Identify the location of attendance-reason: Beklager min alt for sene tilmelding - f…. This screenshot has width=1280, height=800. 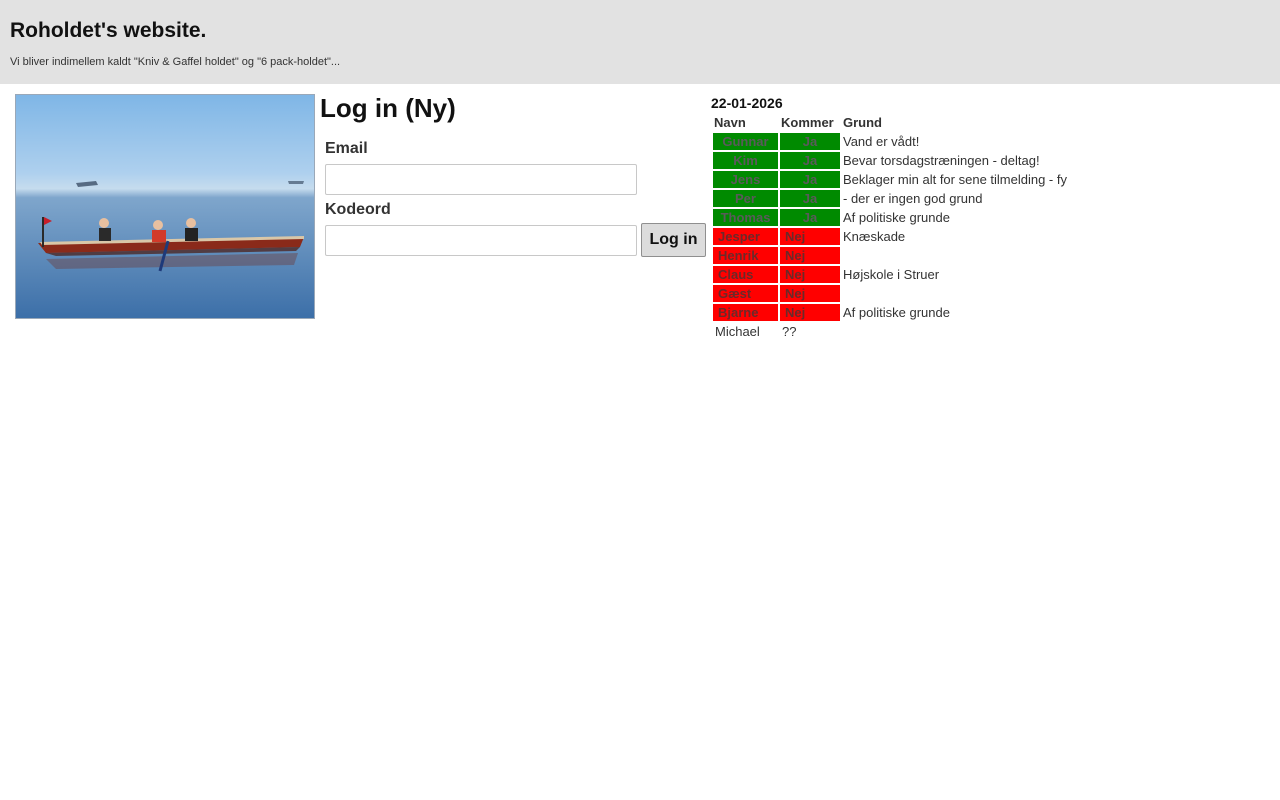
(955, 179).